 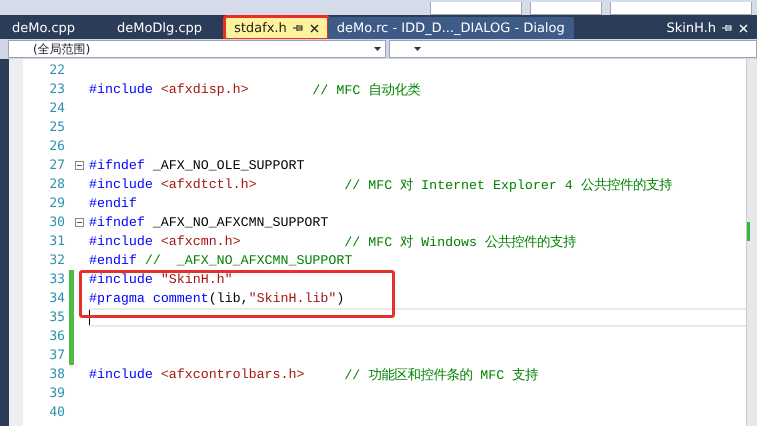 I want to click on code-line: #ifndef _AFX_NO_OLE_SUPPORT, so click(x=196, y=165).